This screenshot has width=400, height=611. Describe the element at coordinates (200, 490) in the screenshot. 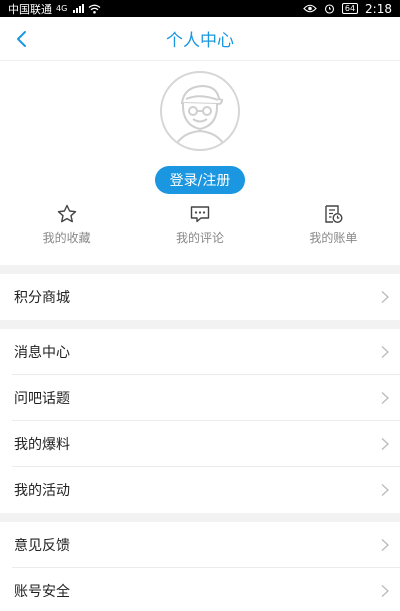

I see `menu-item-my-activities: 我的活动` at that location.